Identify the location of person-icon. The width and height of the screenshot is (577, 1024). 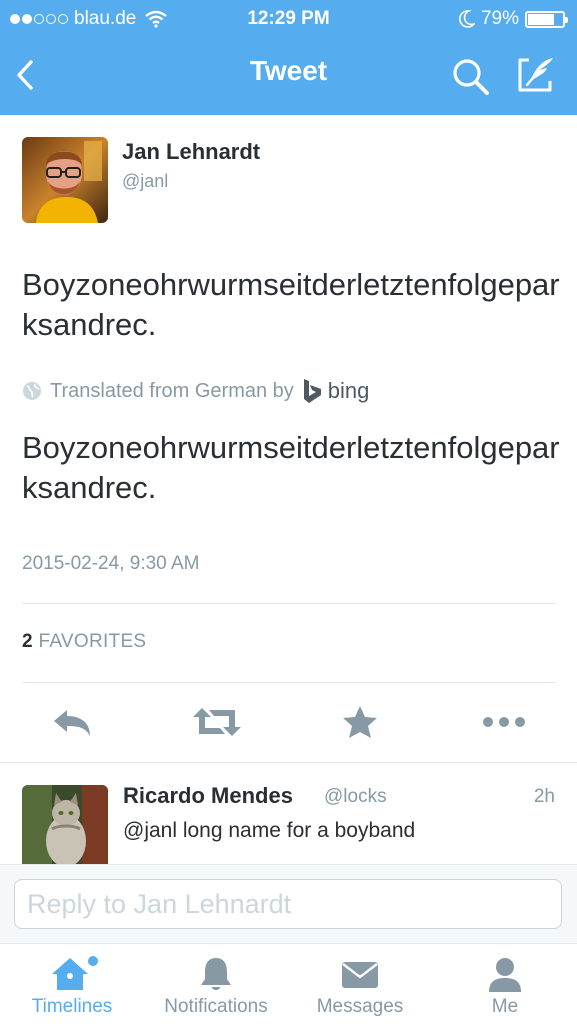
(505, 975).